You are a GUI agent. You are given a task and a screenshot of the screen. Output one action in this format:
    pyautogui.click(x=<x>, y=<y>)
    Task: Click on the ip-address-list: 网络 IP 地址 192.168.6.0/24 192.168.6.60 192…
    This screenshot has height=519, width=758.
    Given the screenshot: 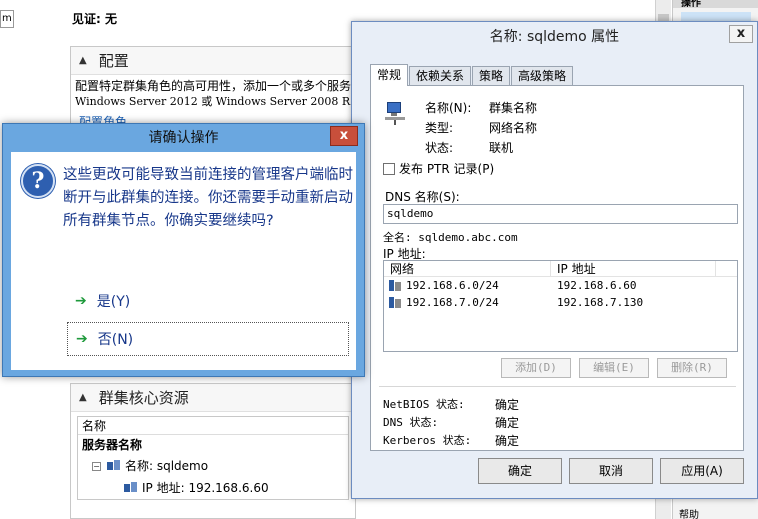 What is the action you would take?
    pyautogui.click(x=560, y=306)
    